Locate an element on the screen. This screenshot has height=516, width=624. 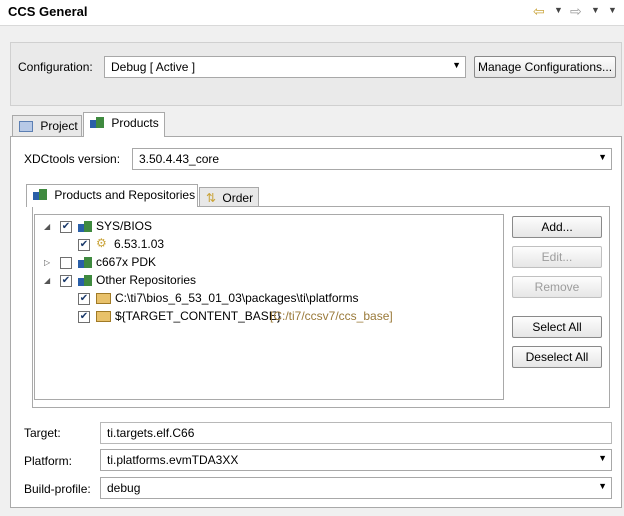
build-profile-select: debug ▼ is located at coordinates (356, 488).